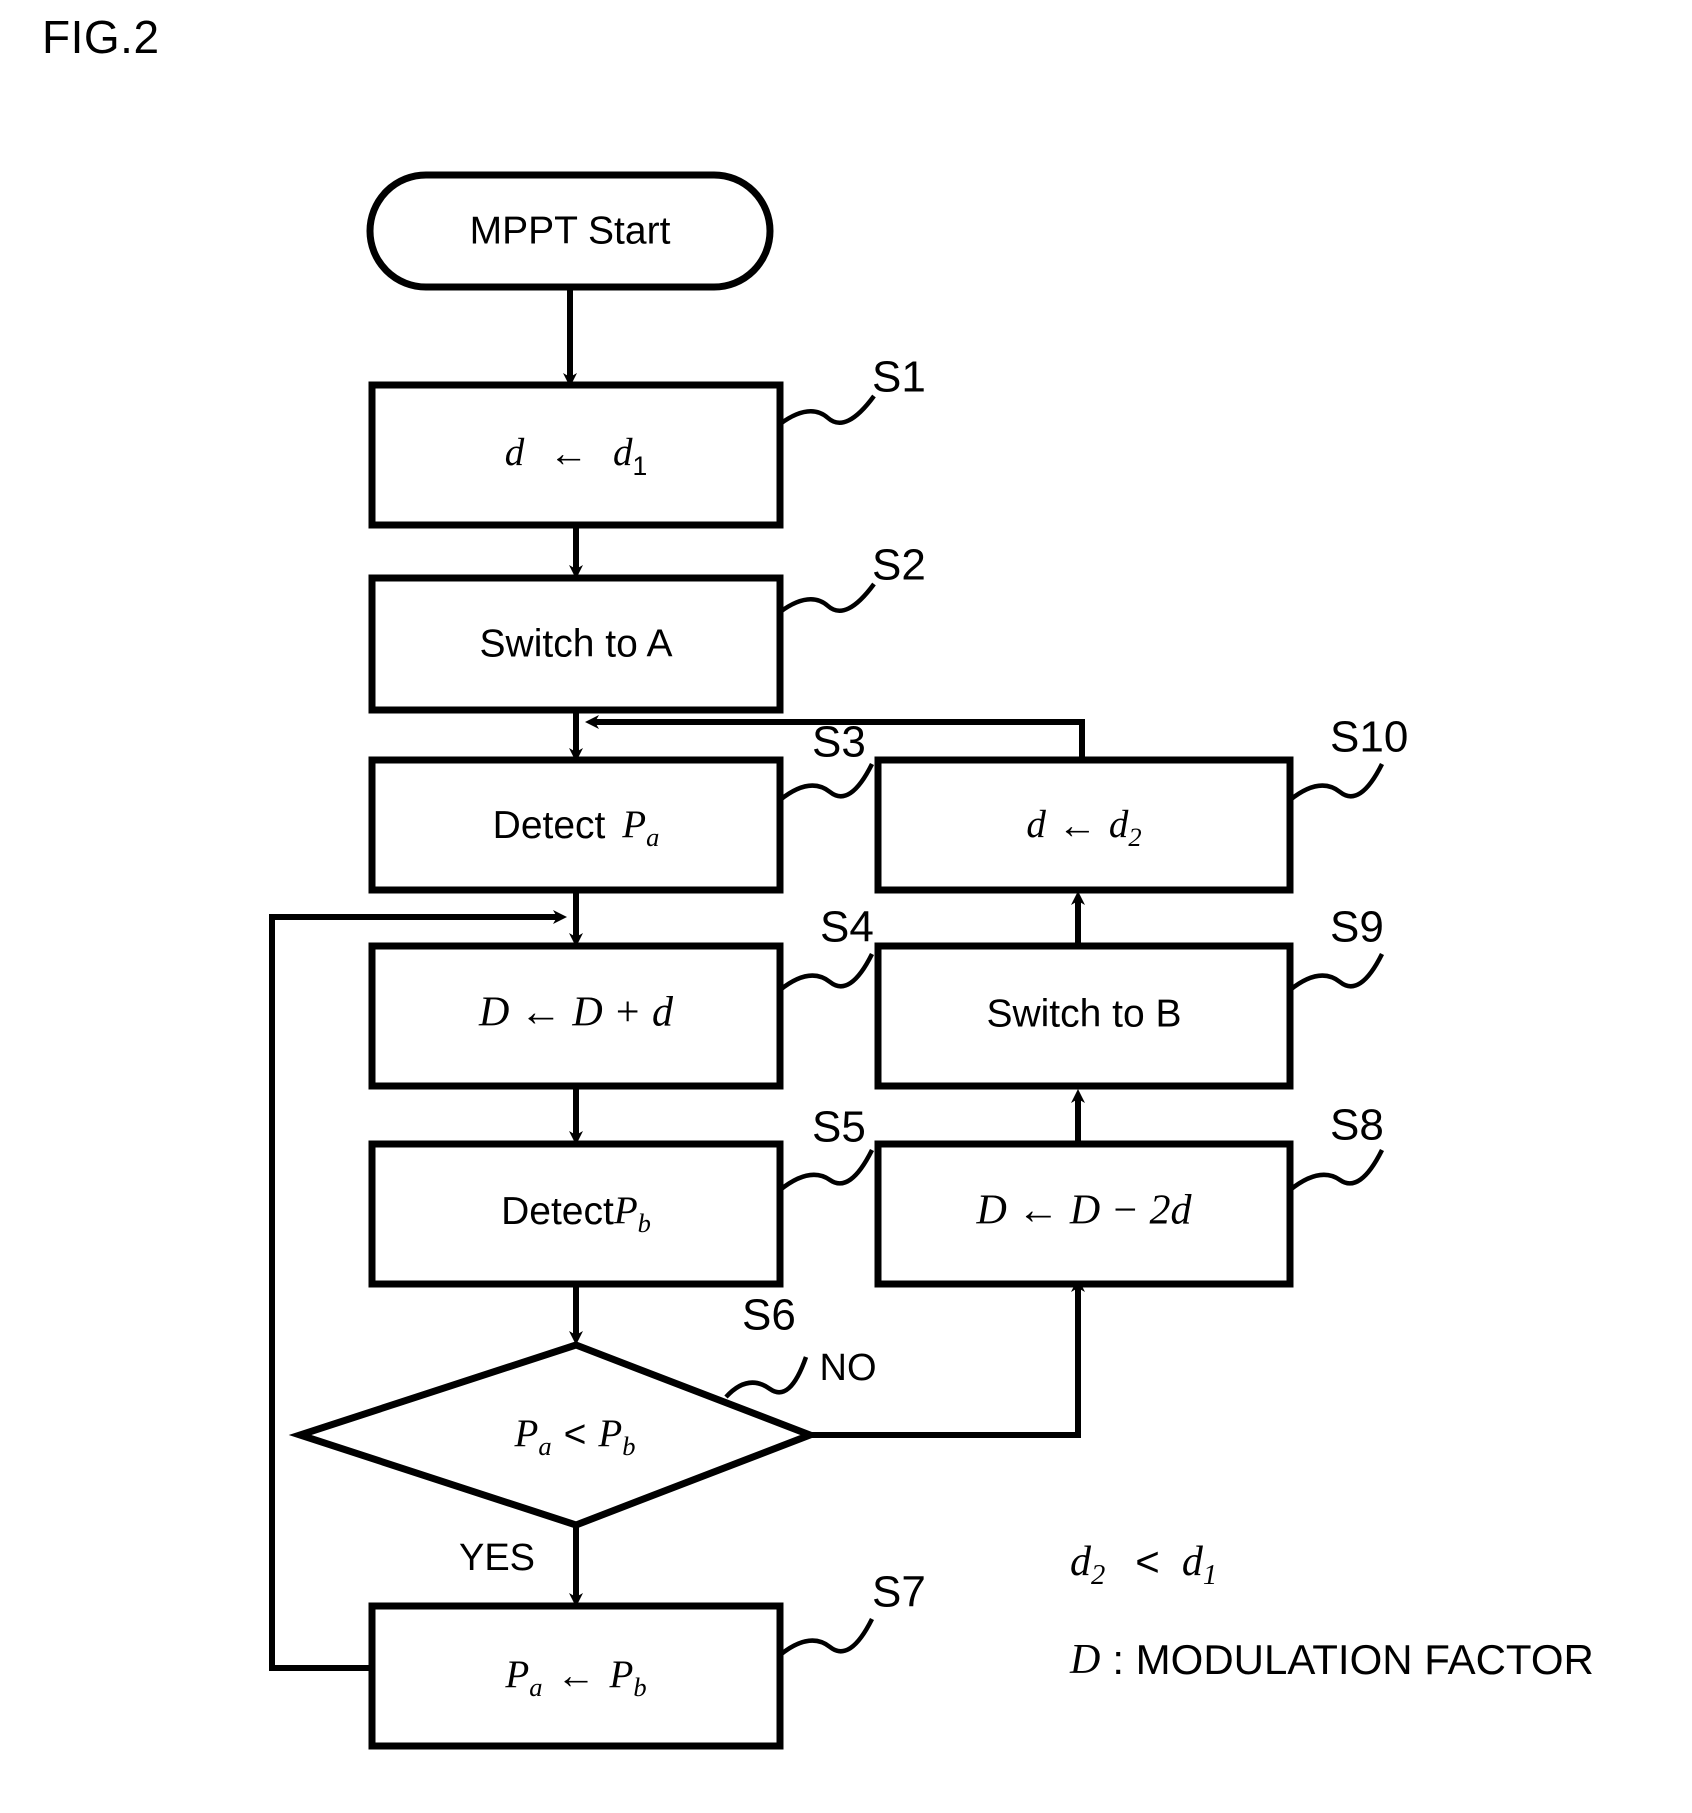 The image size is (1692, 1813). I want to click on s4-leader-line, so click(826, 972).